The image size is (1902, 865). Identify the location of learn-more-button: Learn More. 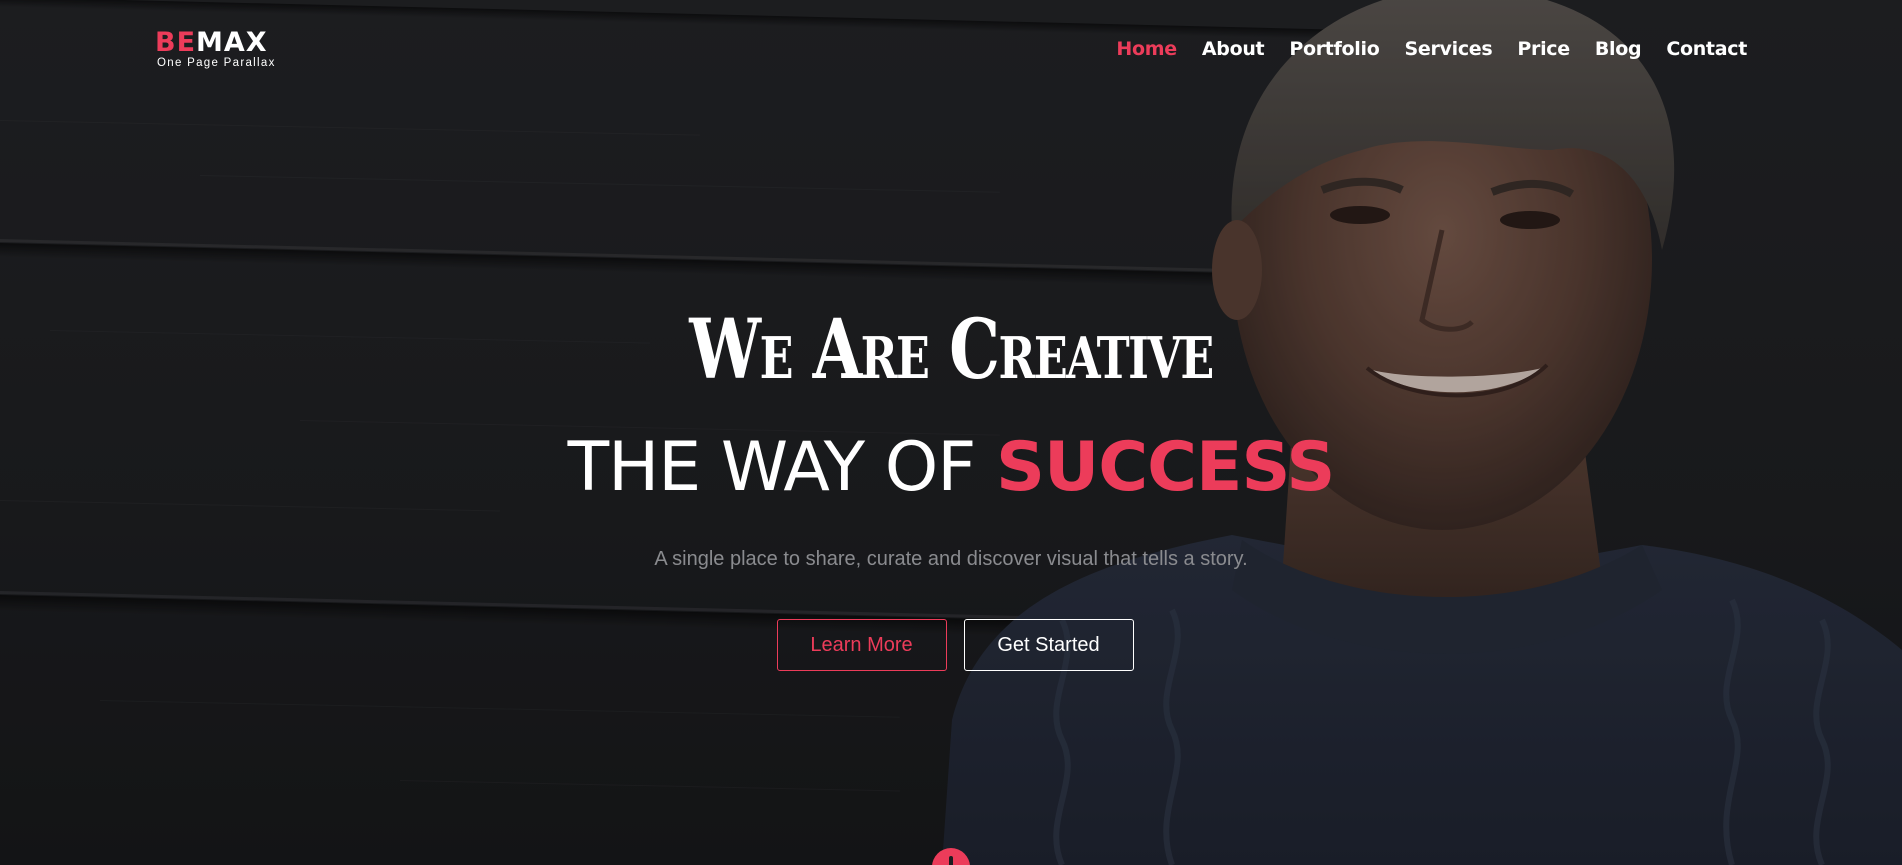
(861, 645).